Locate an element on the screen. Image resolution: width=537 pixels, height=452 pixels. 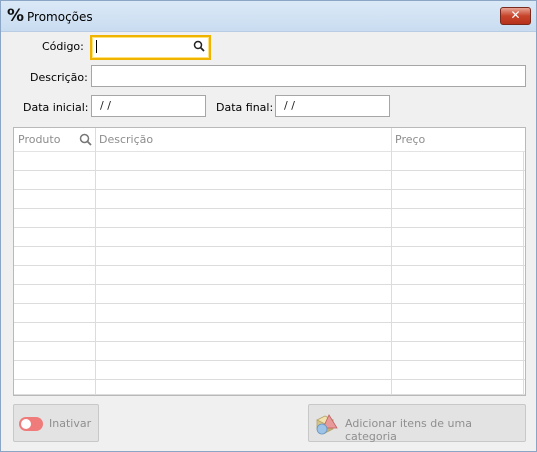
inativar-button: Inativar is located at coordinates (56, 423).